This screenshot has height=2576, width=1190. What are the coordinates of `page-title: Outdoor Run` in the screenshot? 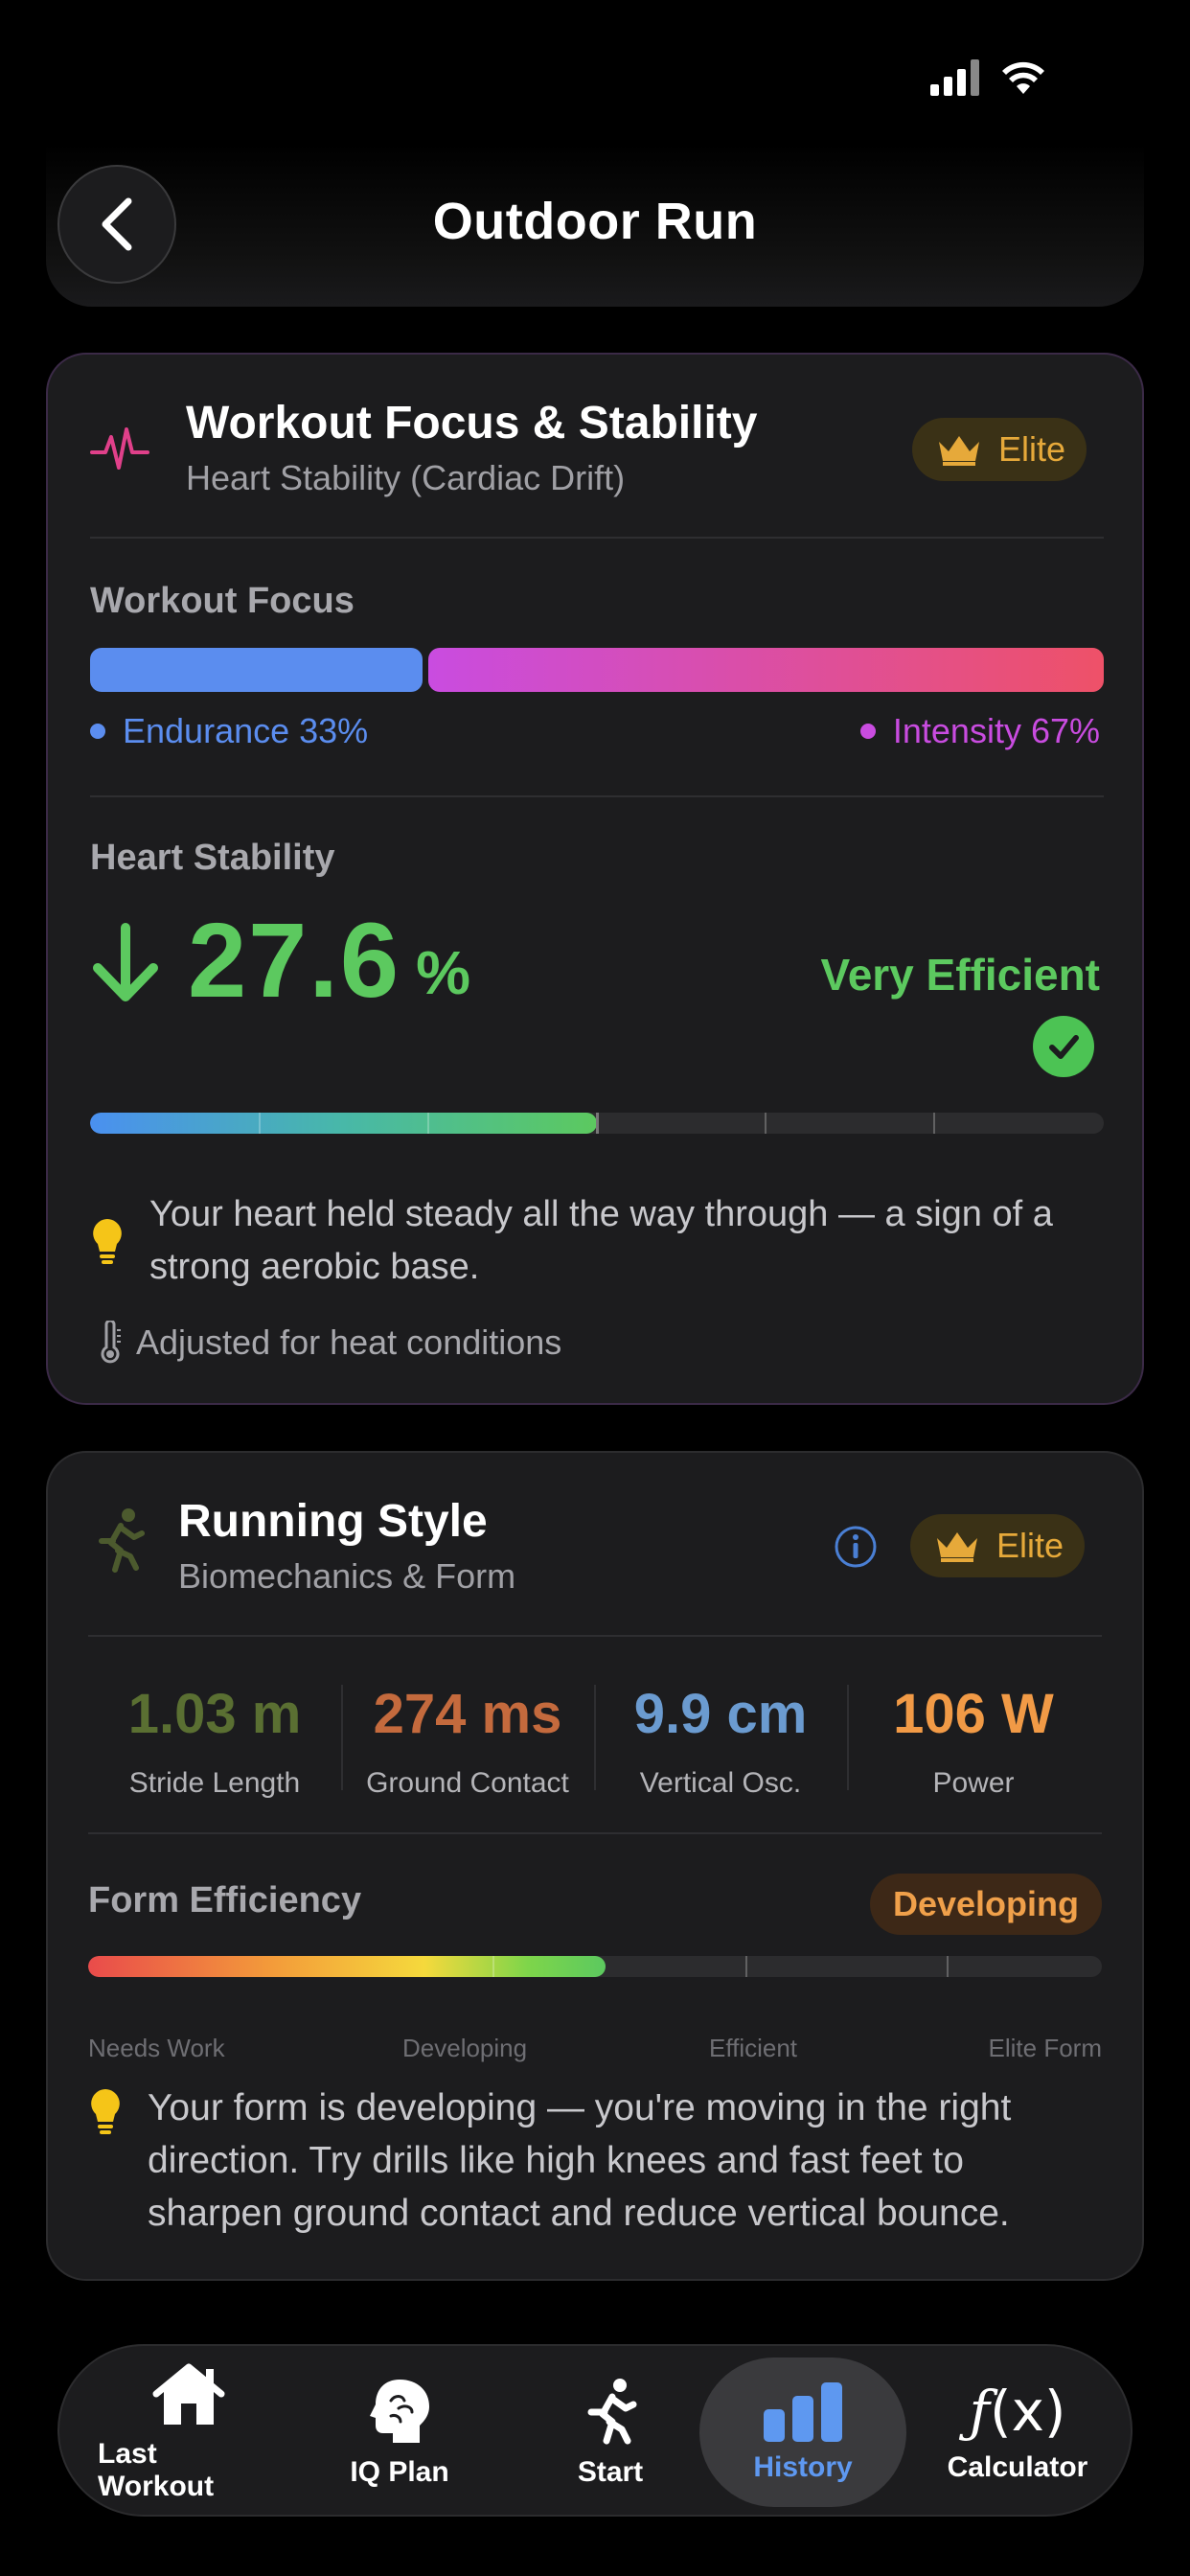 It's located at (595, 221).